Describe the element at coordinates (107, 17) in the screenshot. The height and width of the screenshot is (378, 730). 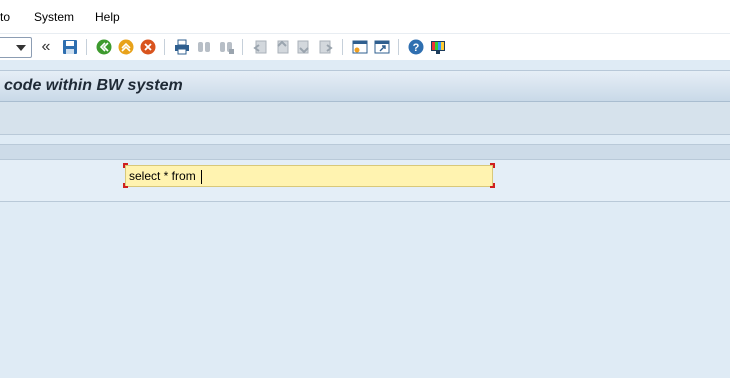
I see `menu-item-help: Help` at that location.